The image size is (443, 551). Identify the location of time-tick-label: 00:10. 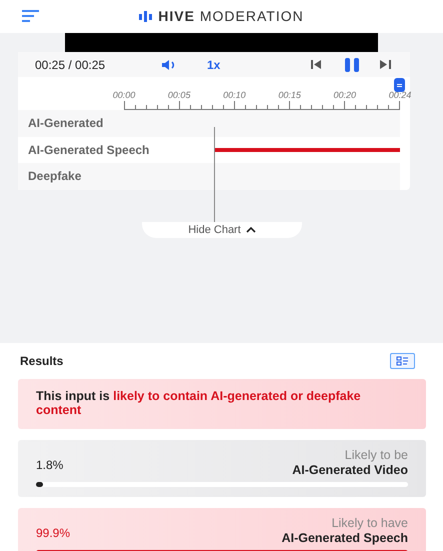
(234, 95).